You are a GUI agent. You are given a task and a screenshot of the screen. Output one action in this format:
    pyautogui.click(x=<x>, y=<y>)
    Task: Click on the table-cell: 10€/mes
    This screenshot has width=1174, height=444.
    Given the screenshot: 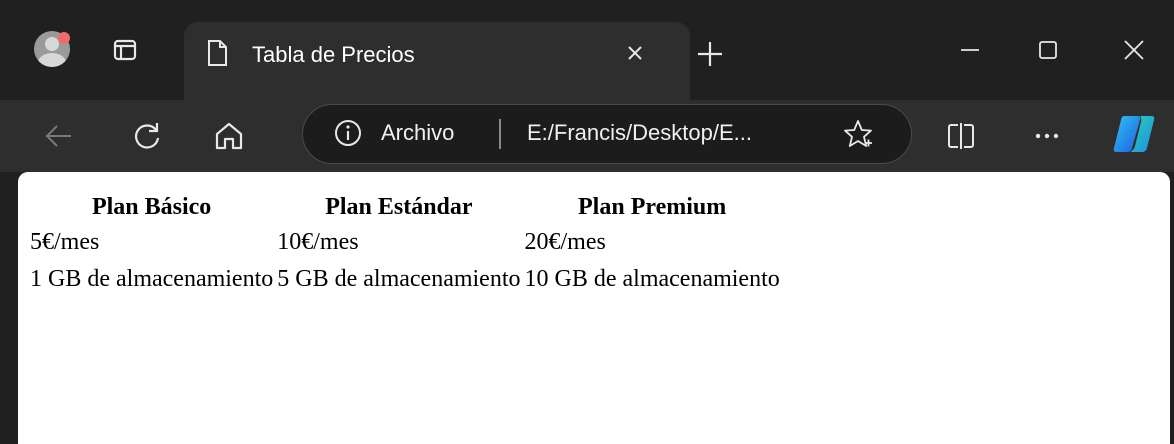 What is the action you would take?
    pyautogui.click(x=318, y=242)
    